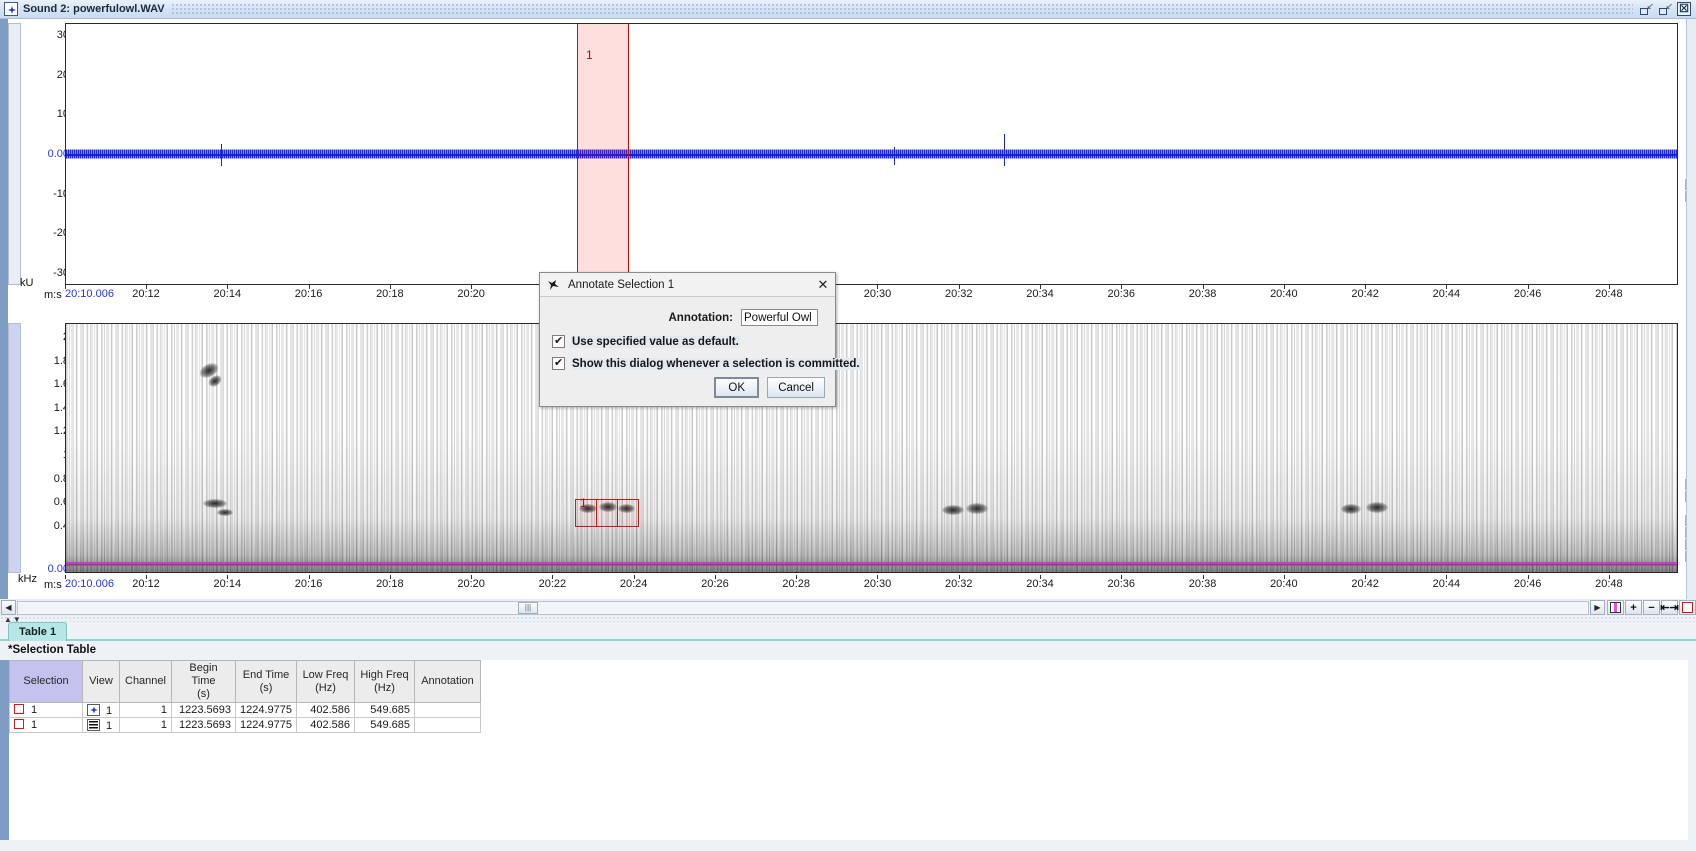  Describe the element at coordinates (101, 681) in the screenshot. I see `column-header-view: View` at that location.